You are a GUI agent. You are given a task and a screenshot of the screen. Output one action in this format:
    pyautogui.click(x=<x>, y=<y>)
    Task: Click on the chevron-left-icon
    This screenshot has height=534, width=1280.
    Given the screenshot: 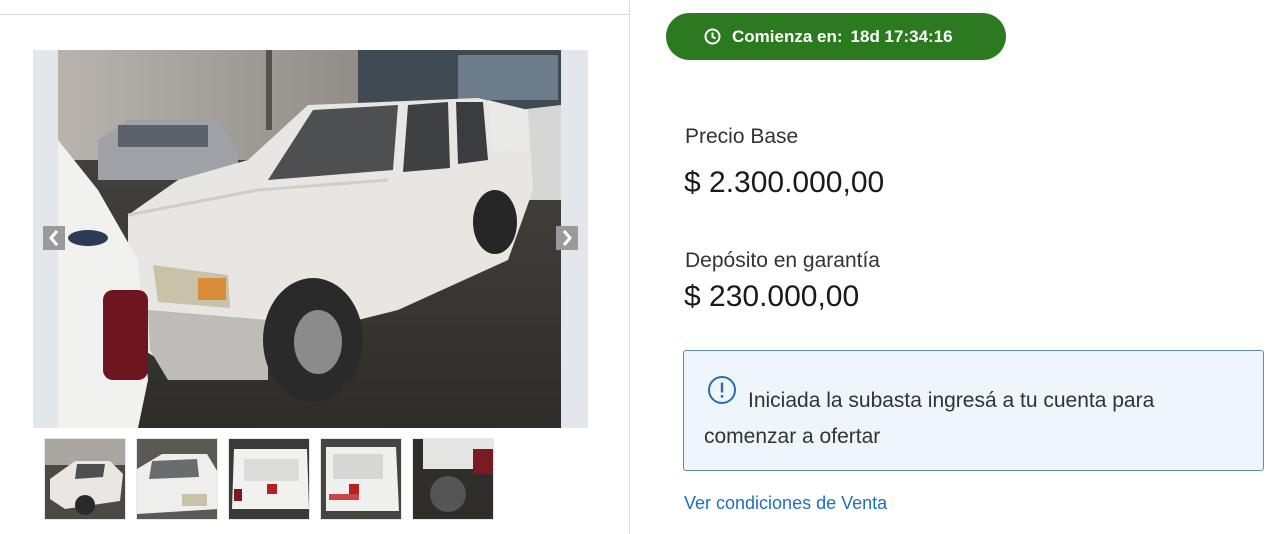 What is the action you would take?
    pyautogui.click(x=54, y=238)
    